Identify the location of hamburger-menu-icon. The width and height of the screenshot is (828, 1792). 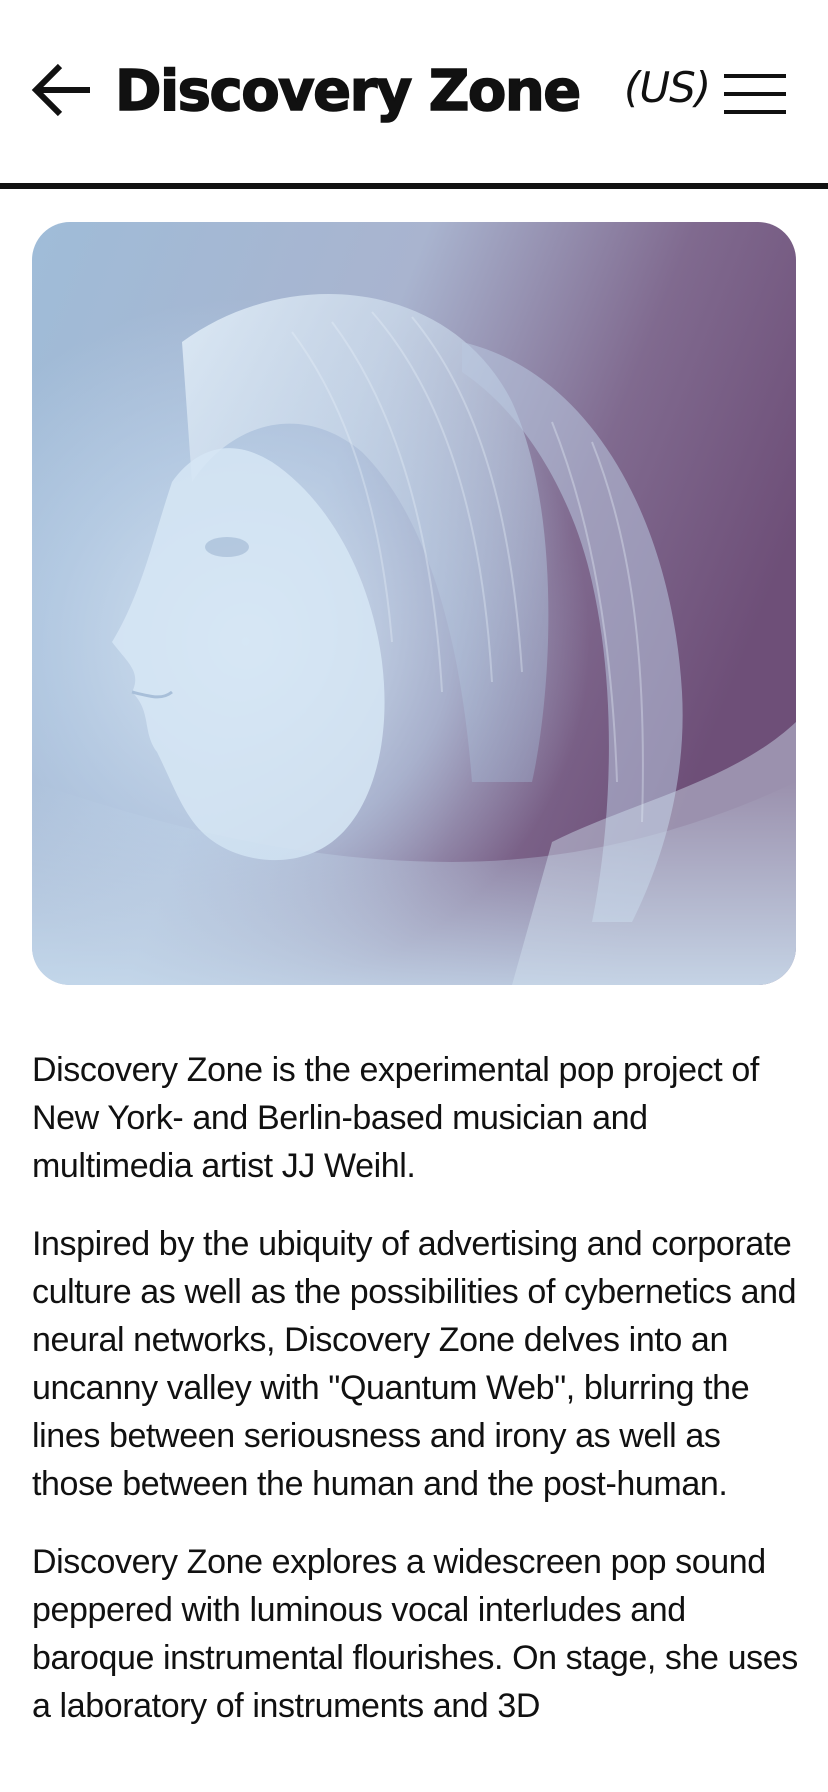
(755, 94).